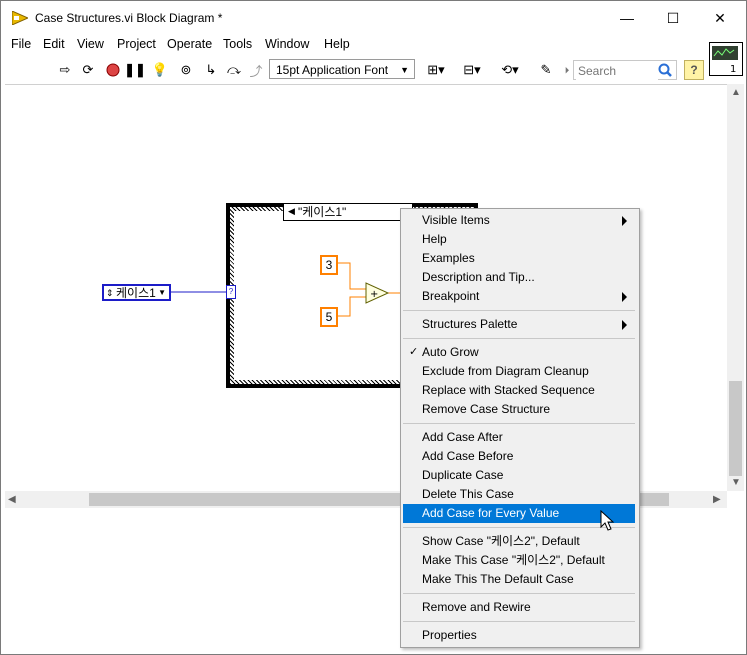  What do you see at coordinates (510, 70) in the screenshot?
I see `reorder-icon: ⟲▾` at bounding box center [510, 70].